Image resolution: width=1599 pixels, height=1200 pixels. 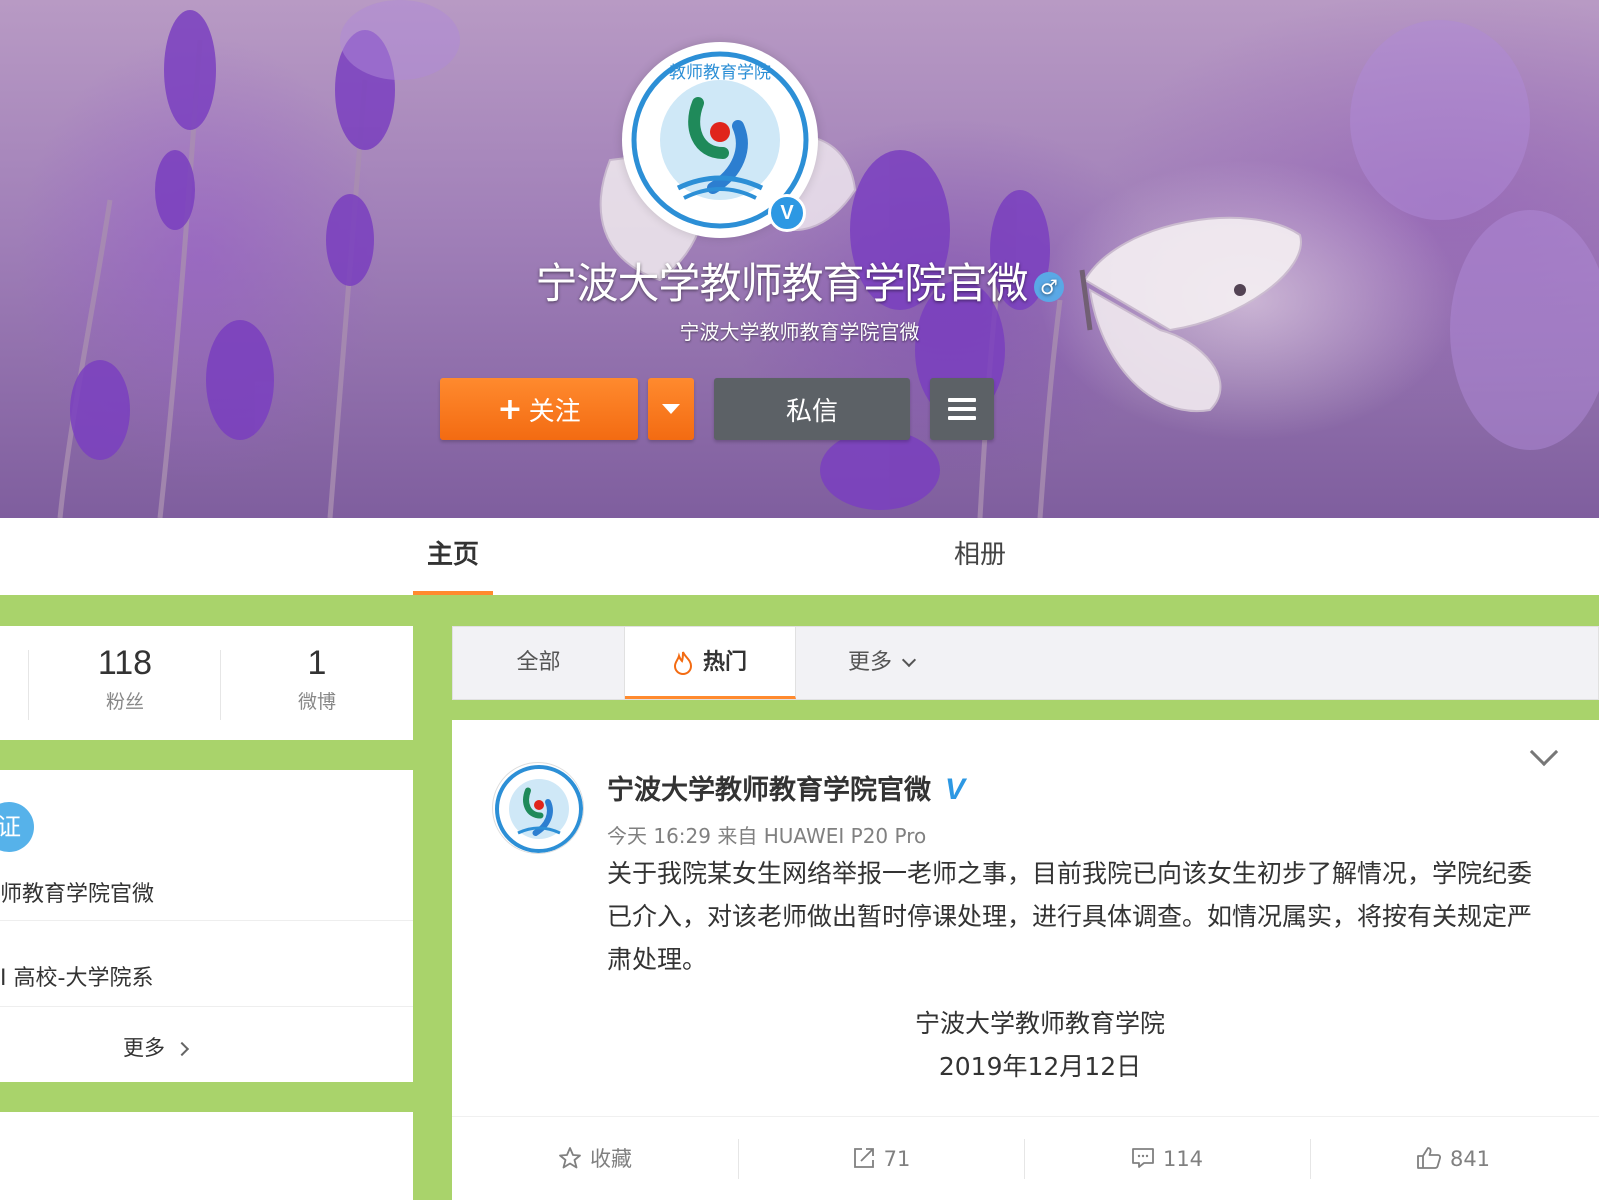 I want to click on flame-icon, so click(x=682, y=663).